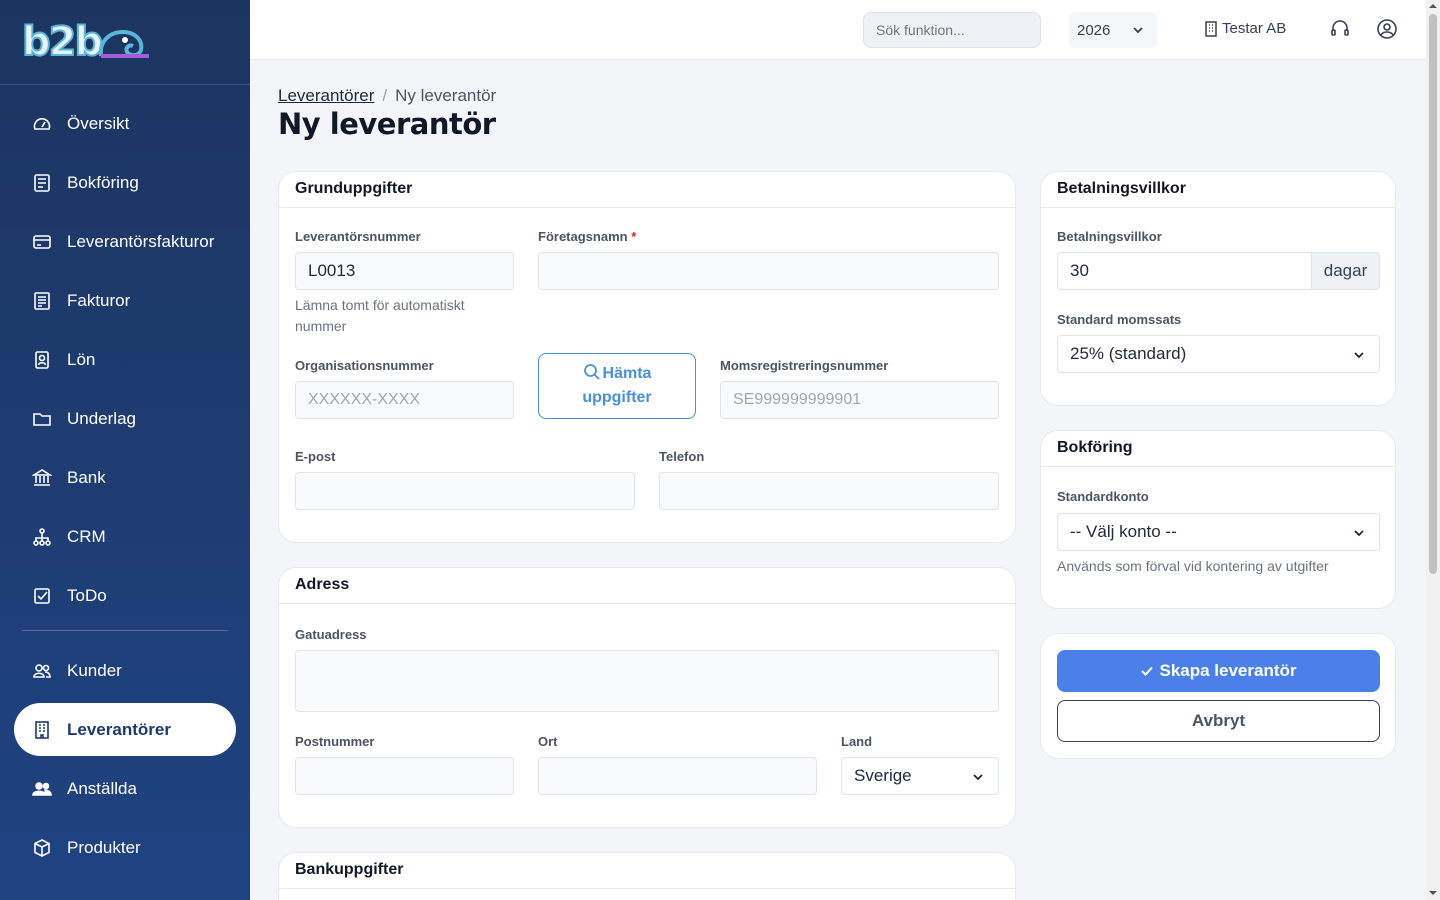 This screenshot has width=1440, height=900. Describe the element at coordinates (1387, 29) in the screenshot. I see `user-circle-icon` at that location.